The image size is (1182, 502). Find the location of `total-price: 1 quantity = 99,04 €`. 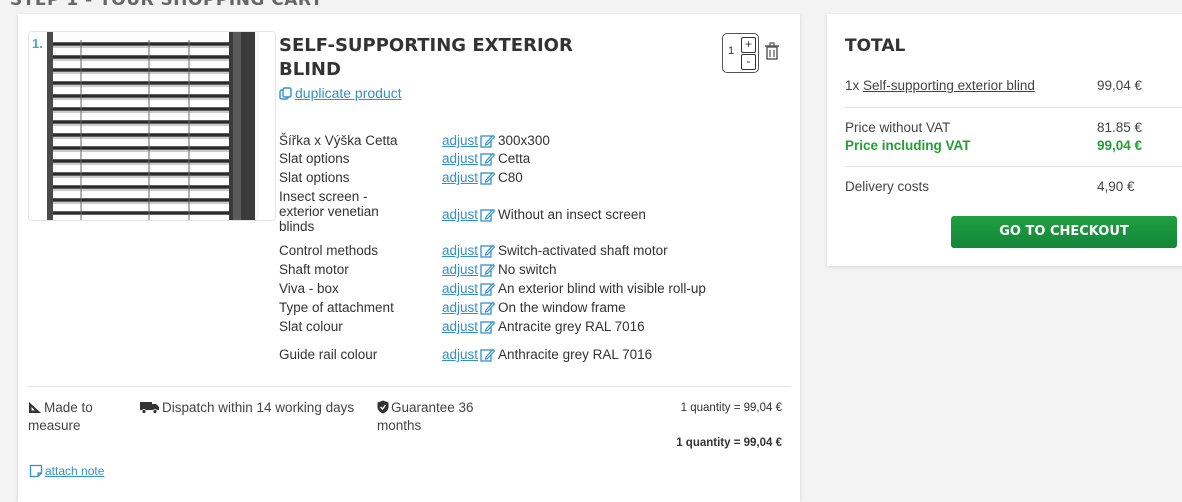

total-price: 1 quantity = 99,04 € is located at coordinates (729, 443).